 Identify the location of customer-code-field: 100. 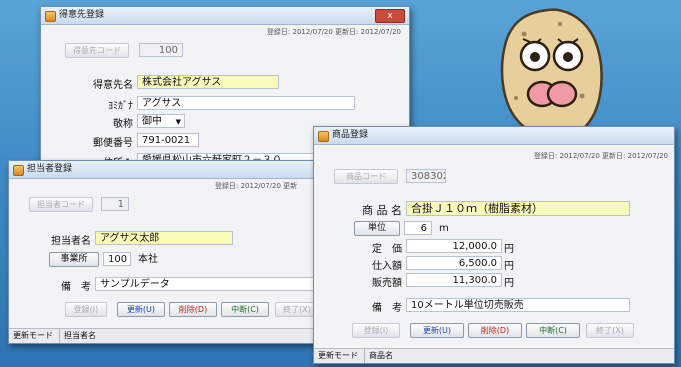
(161, 50).